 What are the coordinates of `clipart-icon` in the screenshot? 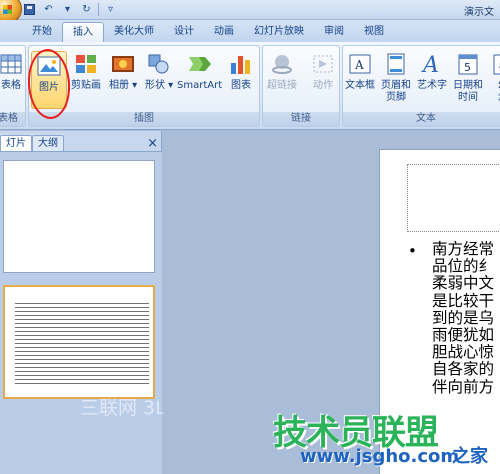 It's located at (86, 64).